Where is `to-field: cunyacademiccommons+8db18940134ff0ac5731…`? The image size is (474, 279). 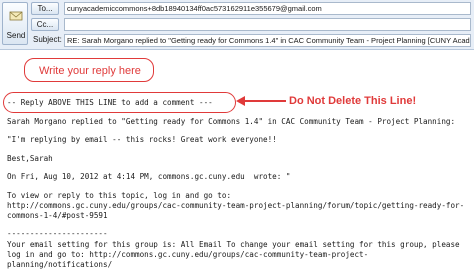
to-field: cunyacademiccommons+8db18940134ff0ac5731… is located at coordinates (267, 8).